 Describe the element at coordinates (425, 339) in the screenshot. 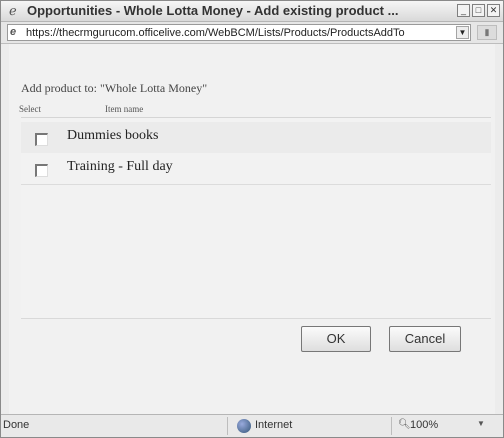

I see `cancel-button: Cancel` at that location.